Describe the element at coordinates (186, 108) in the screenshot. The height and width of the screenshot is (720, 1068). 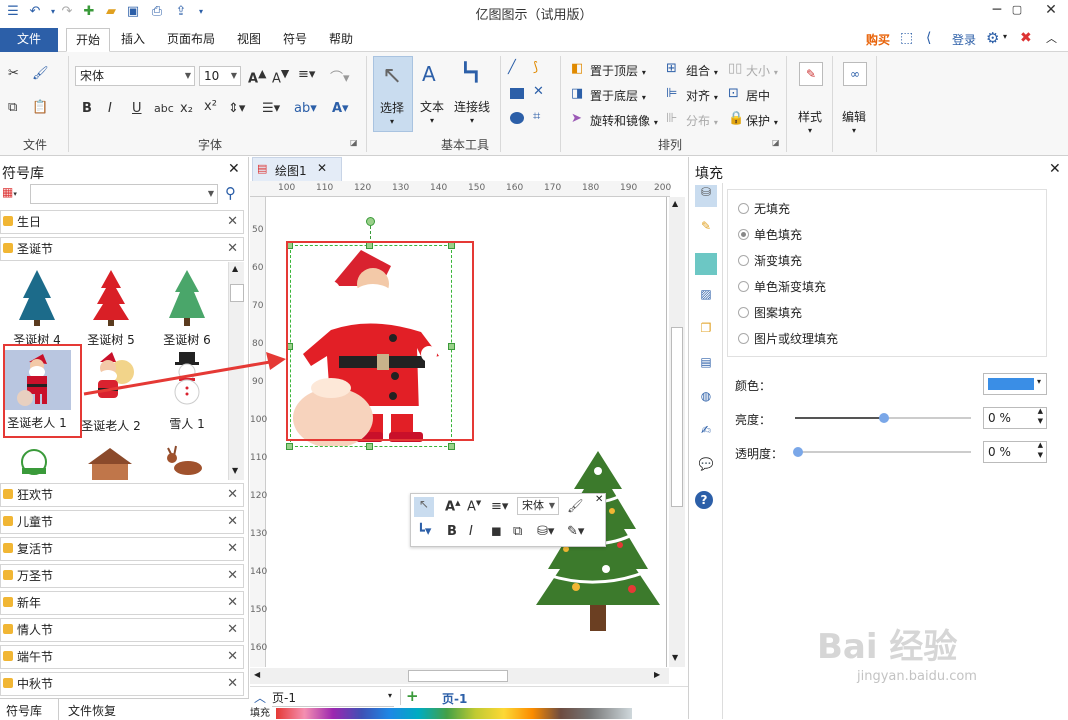
I see `subscript-icon: x₂` at that location.